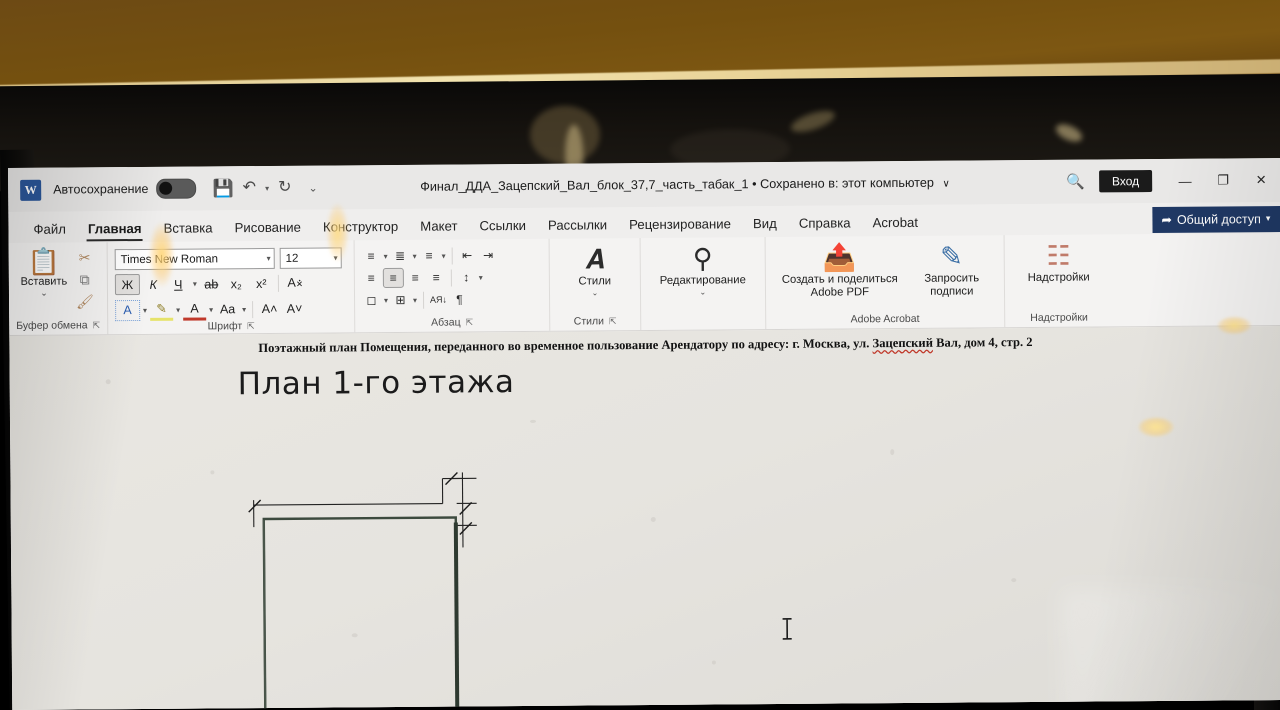 This screenshot has height=710, width=1280. Describe the element at coordinates (250, 187) in the screenshot. I see `undo-icon: ↶` at that location.